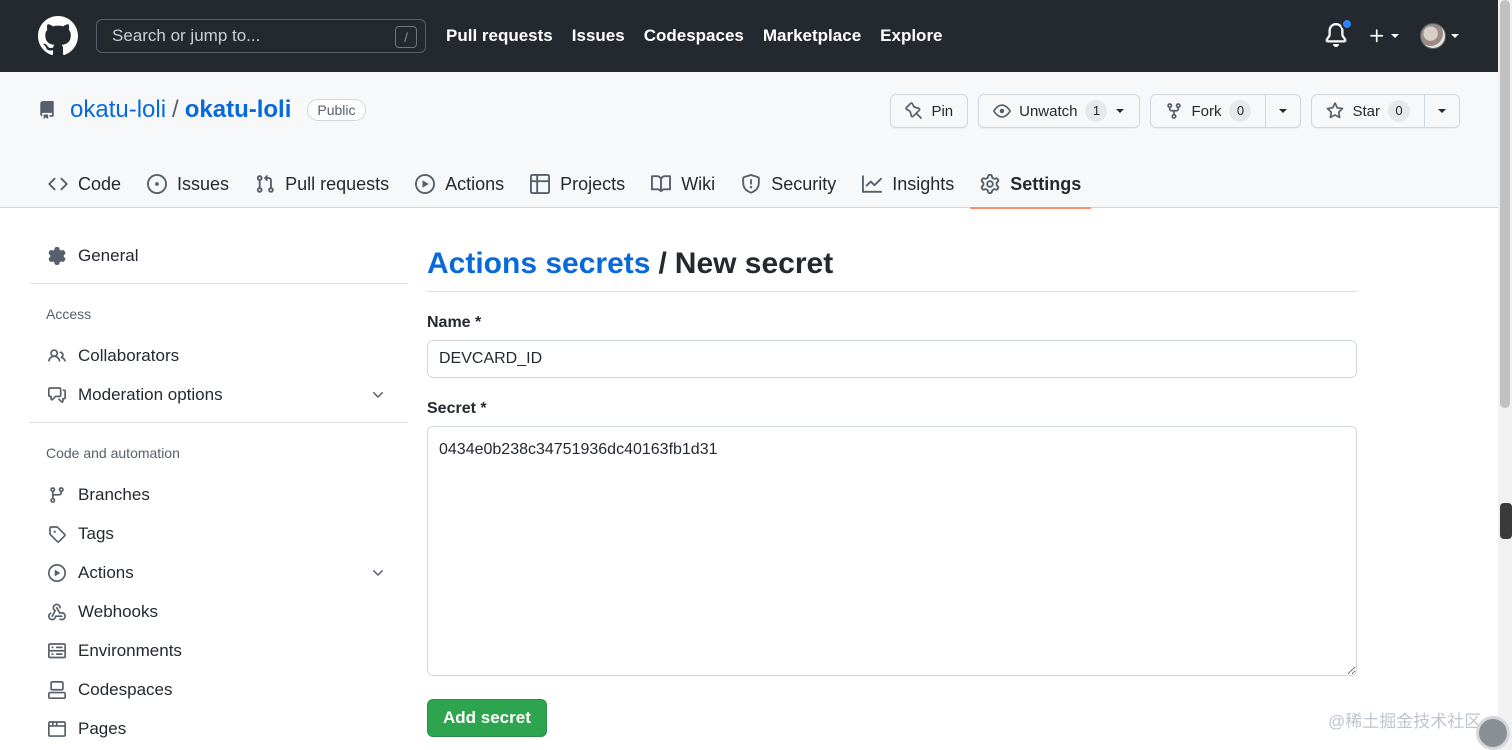 The image size is (1512, 750). I want to click on server-icon, so click(57, 650).